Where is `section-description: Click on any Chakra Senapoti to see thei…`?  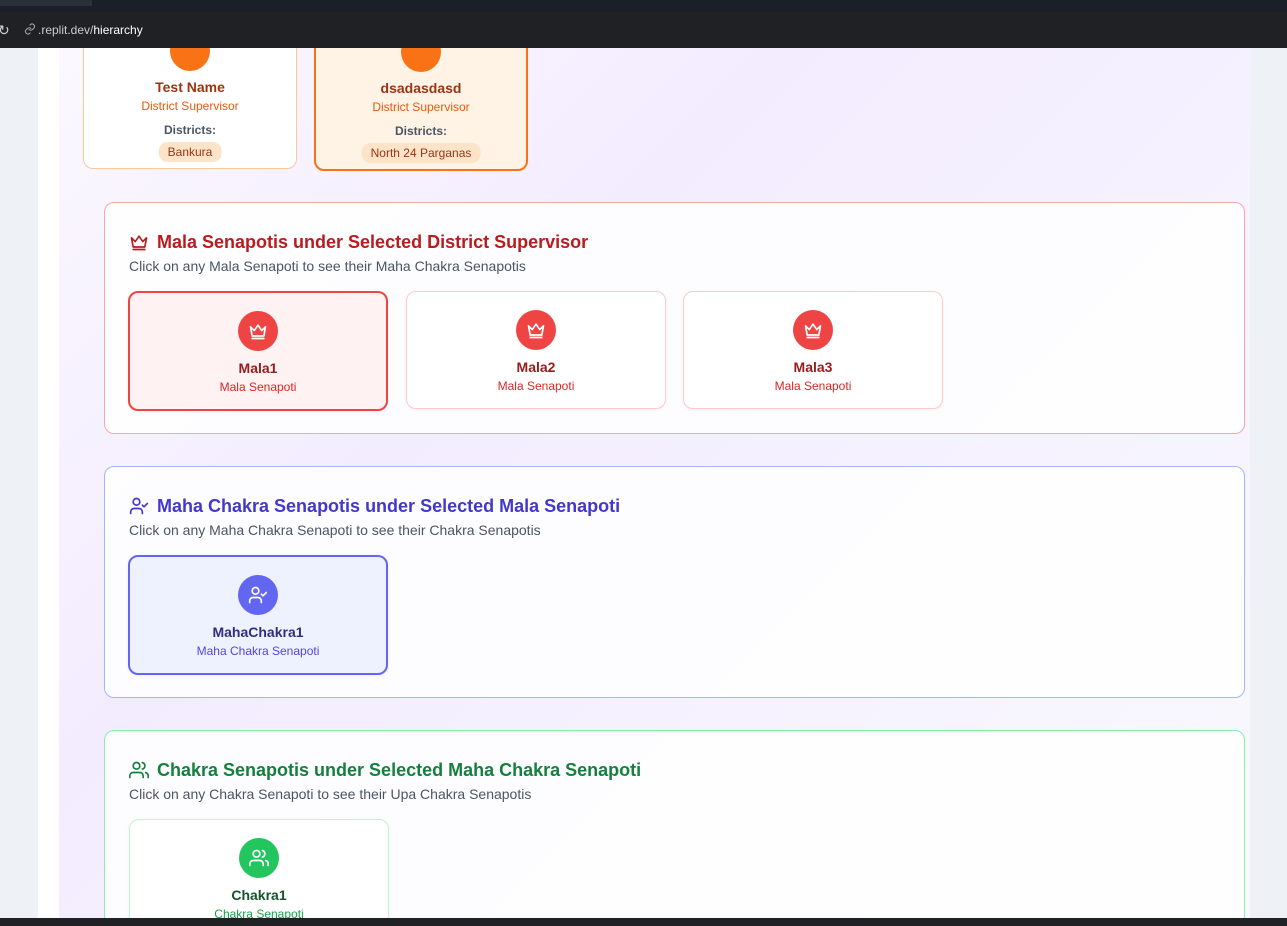 section-description: Click on any Chakra Senapoti to see thei… is located at coordinates (330, 794).